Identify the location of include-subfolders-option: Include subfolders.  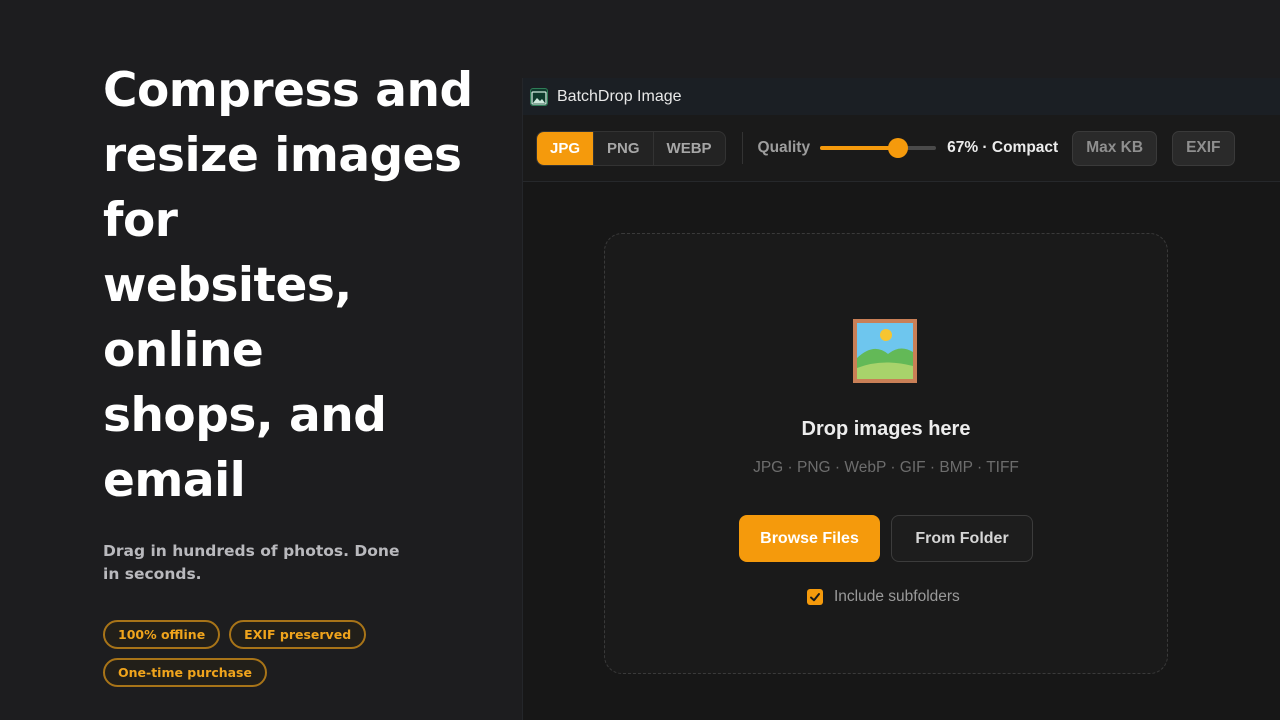
(883, 597).